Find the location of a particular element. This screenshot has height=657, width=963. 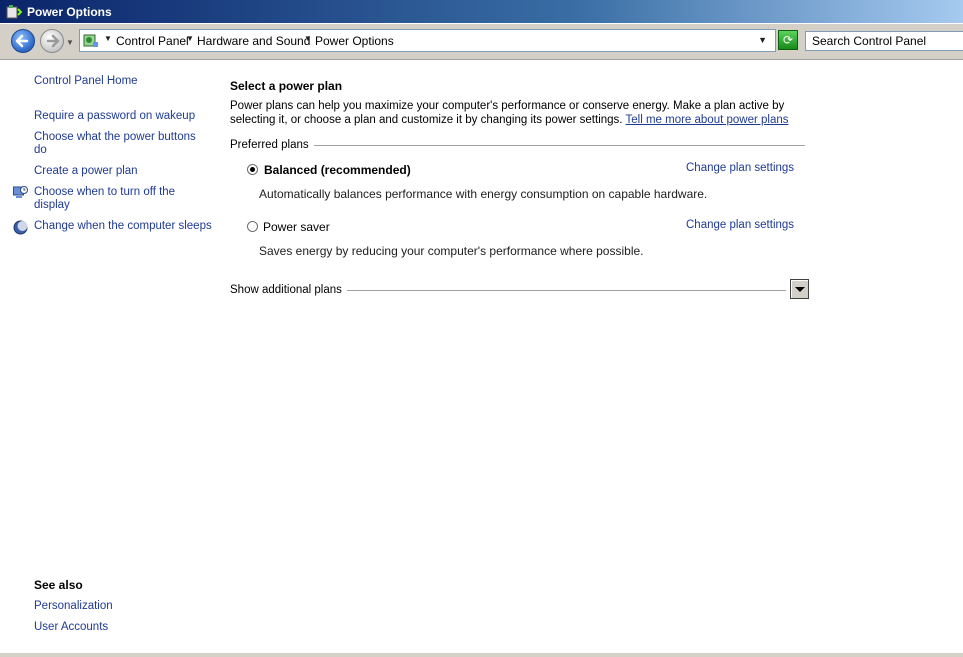

power-saver-change-settings-link: Change plan settings is located at coordinates (740, 225).